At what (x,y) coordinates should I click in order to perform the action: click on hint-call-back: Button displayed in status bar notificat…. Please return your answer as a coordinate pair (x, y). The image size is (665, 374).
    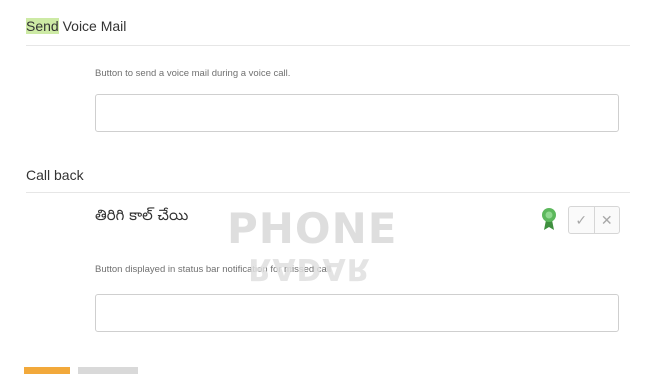
    Looking at the image, I should click on (213, 269).